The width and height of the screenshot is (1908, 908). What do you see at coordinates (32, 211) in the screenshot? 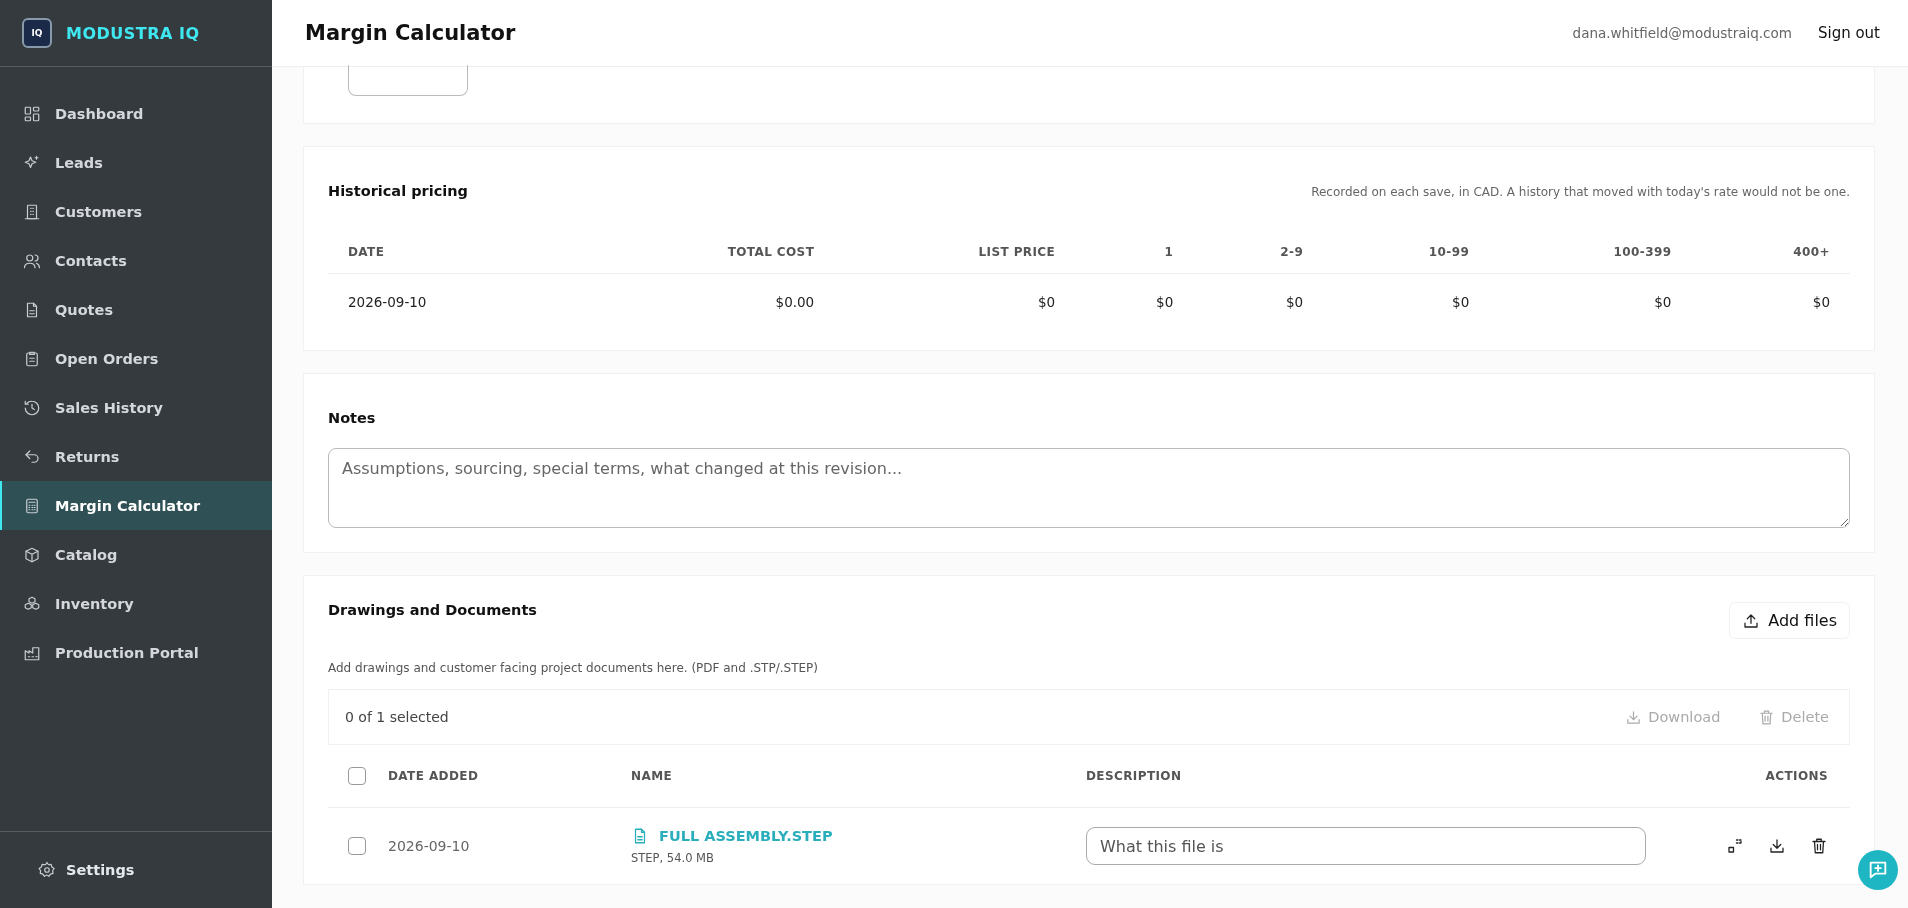
I see `building-icon` at bounding box center [32, 211].